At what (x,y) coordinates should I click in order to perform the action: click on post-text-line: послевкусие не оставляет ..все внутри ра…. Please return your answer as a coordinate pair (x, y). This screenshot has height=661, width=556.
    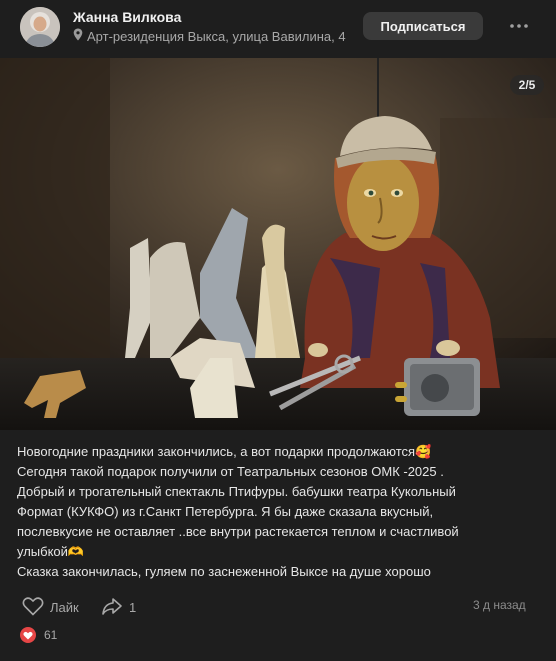
    Looking at the image, I should click on (238, 531).